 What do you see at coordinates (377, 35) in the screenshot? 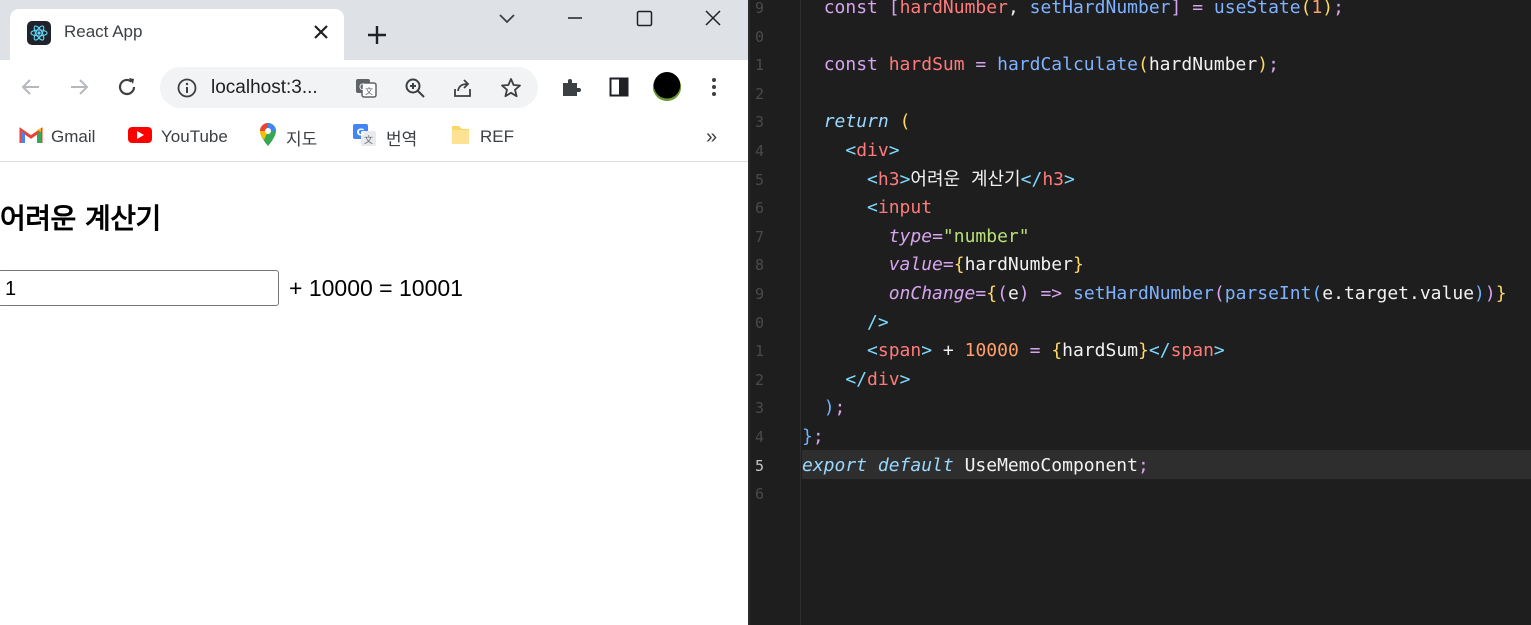
I see `new-tab-button` at bounding box center [377, 35].